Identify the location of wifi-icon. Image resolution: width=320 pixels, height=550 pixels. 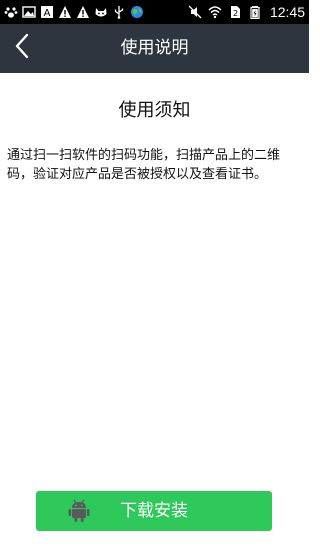
(215, 12).